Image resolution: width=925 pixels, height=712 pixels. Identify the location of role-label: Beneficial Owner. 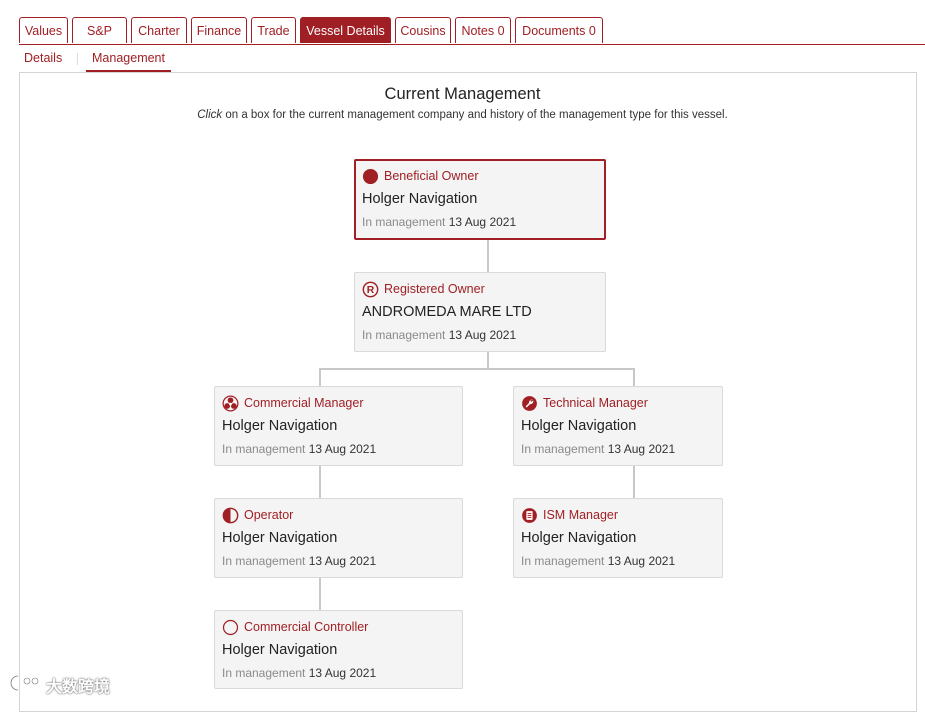
(431, 176).